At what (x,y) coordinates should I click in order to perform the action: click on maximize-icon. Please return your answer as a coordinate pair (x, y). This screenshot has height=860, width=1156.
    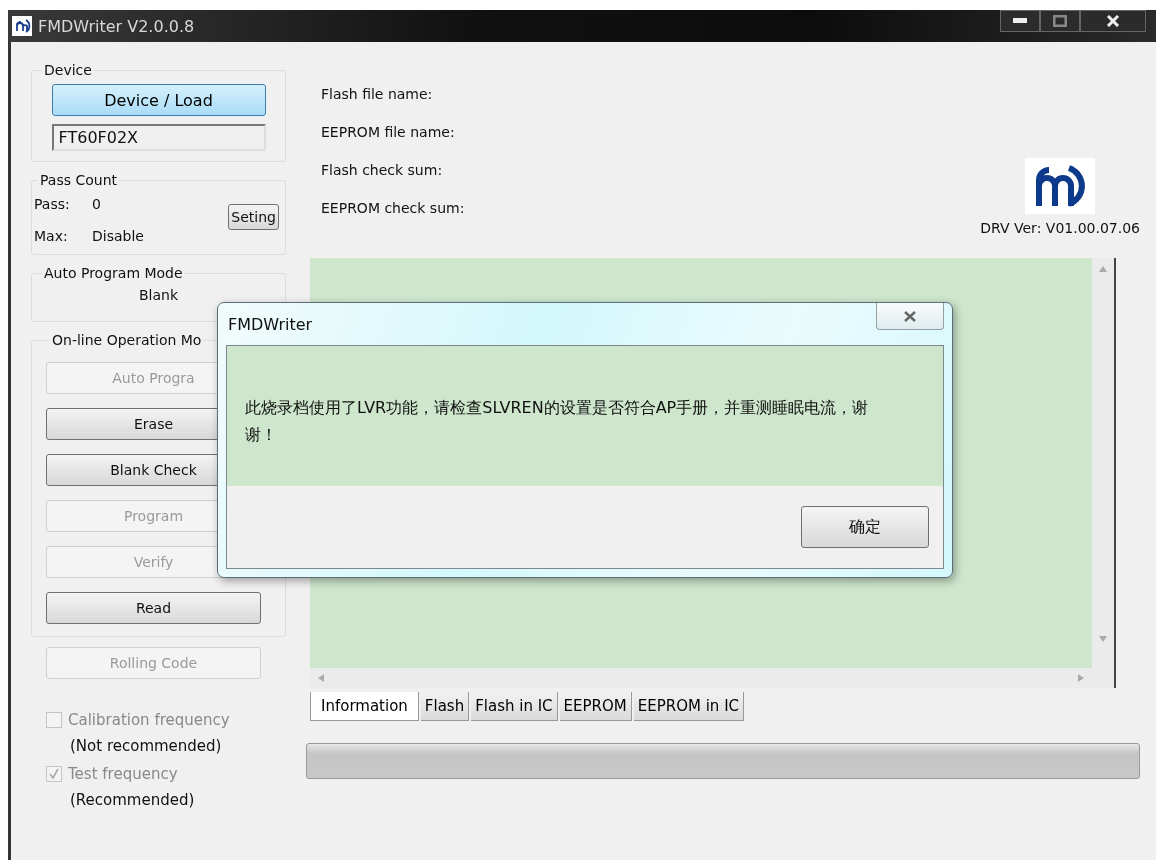
    Looking at the image, I should click on (1060, 21).